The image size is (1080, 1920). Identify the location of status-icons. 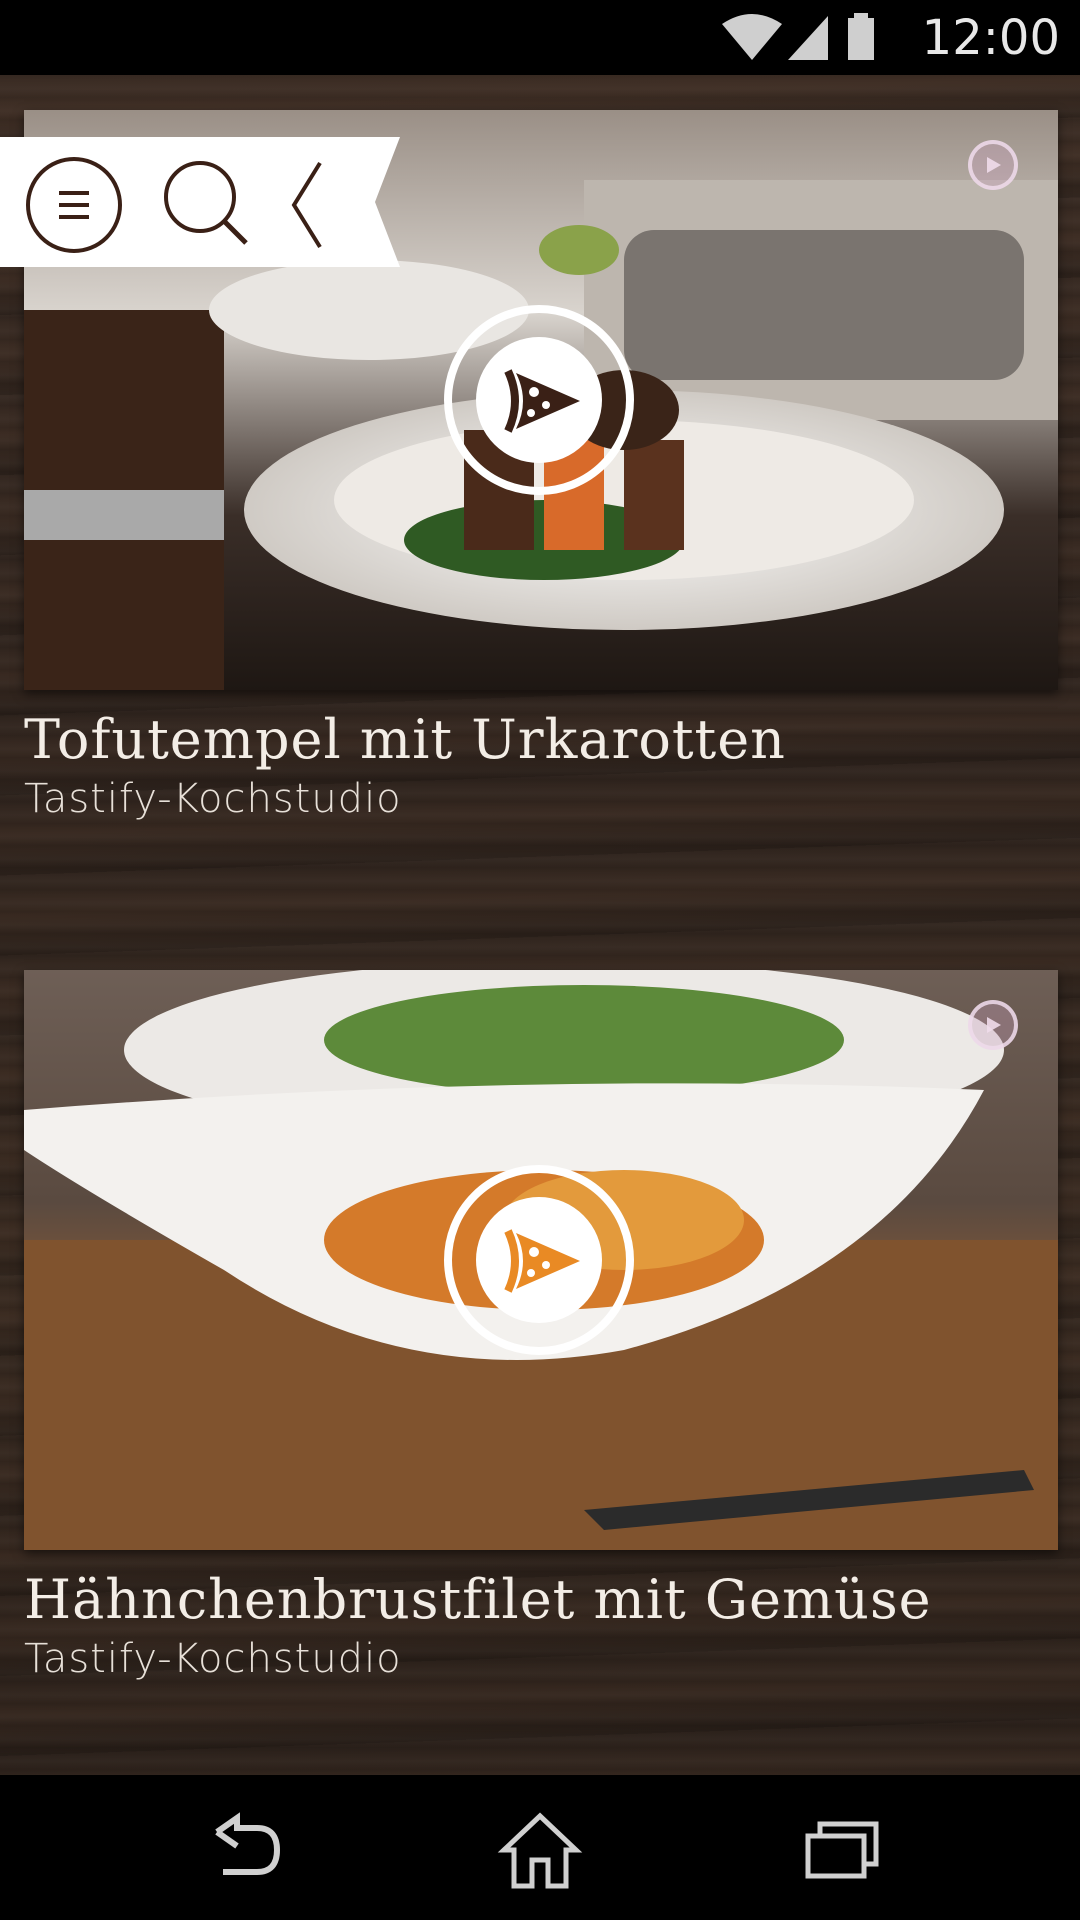
(800, 37).